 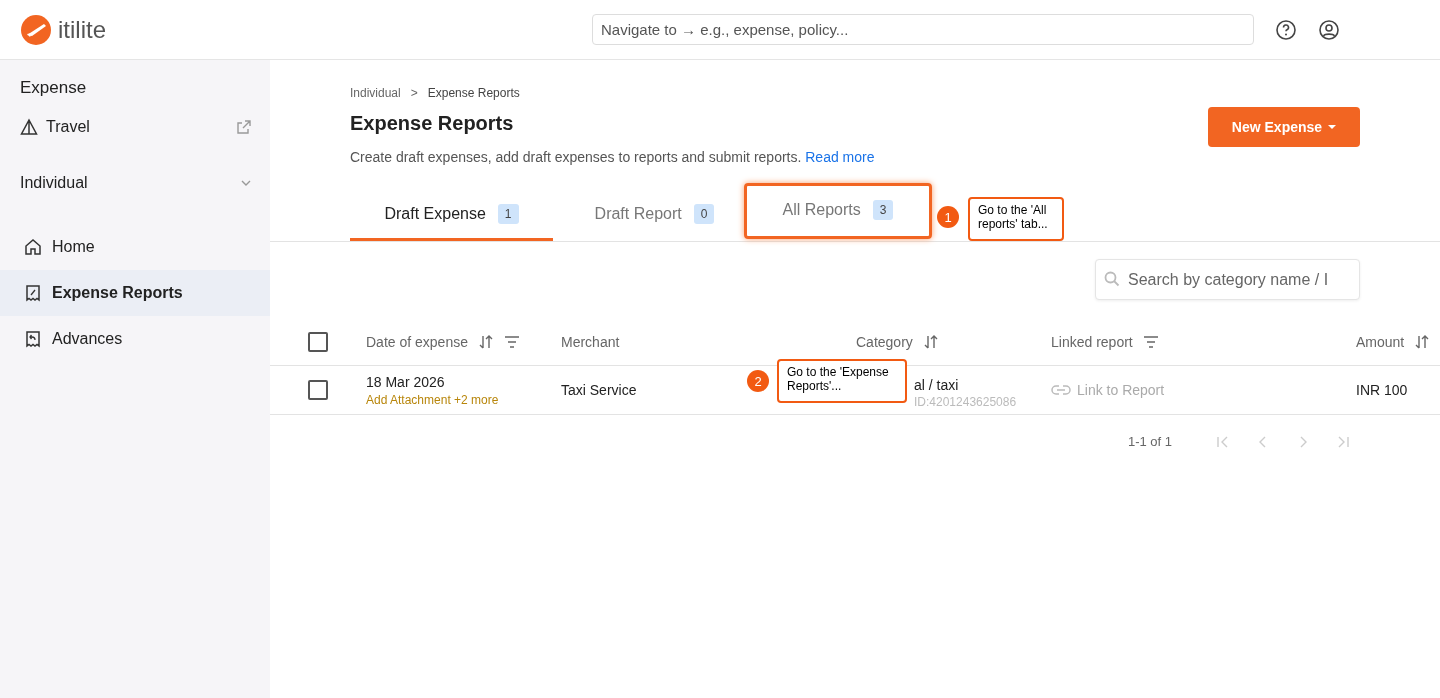 What do you see at coordinates (417, 342) in the screenshot?
I see `column-header: Date of expense` at bounding box center [417, 342].